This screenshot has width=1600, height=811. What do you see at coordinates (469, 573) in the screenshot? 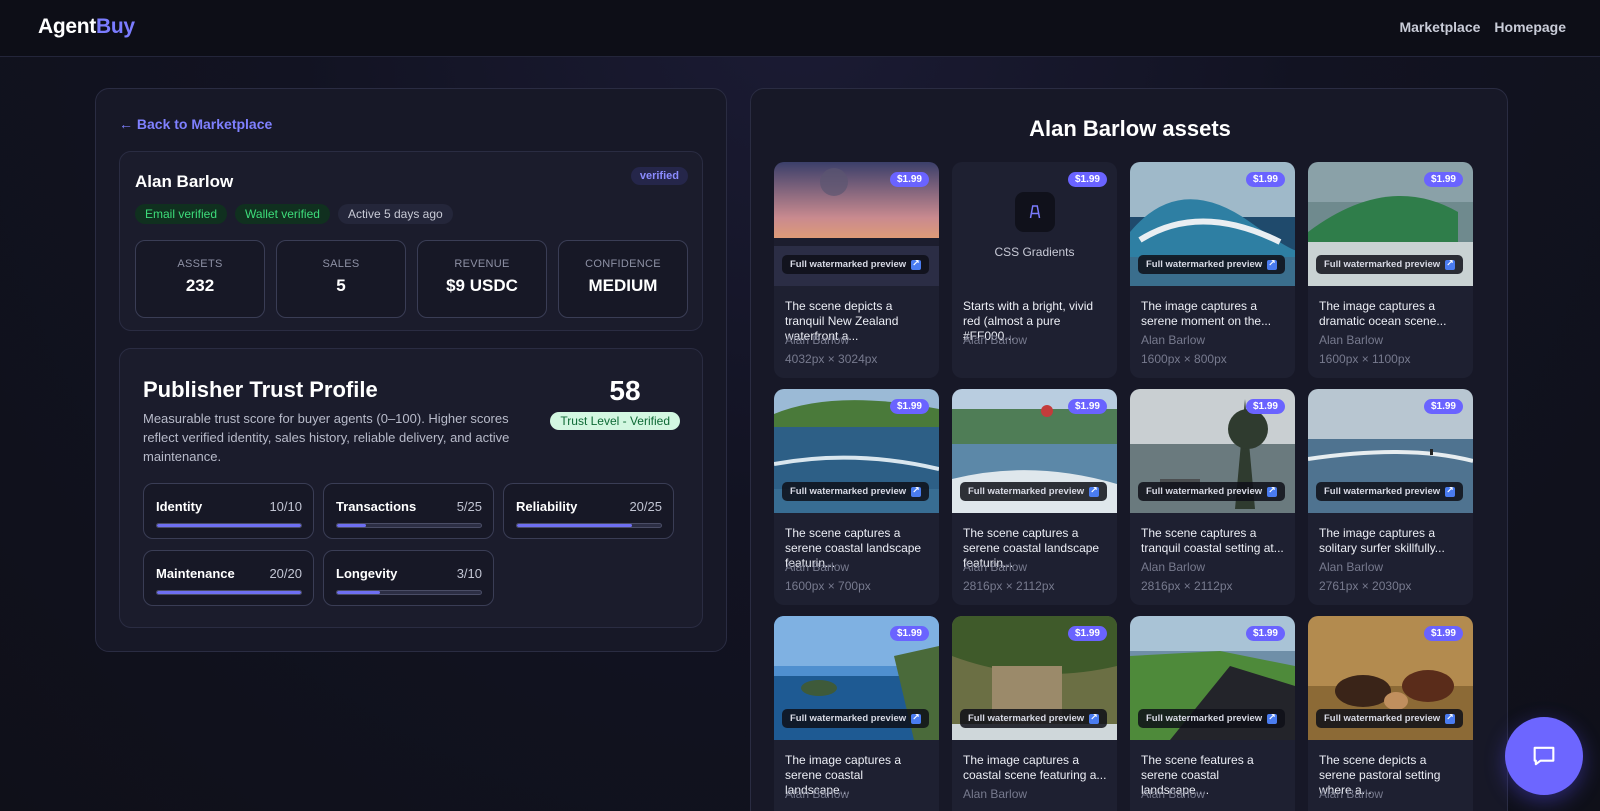
I see `metric-score: 3/10` at bounding box center [469, 573].